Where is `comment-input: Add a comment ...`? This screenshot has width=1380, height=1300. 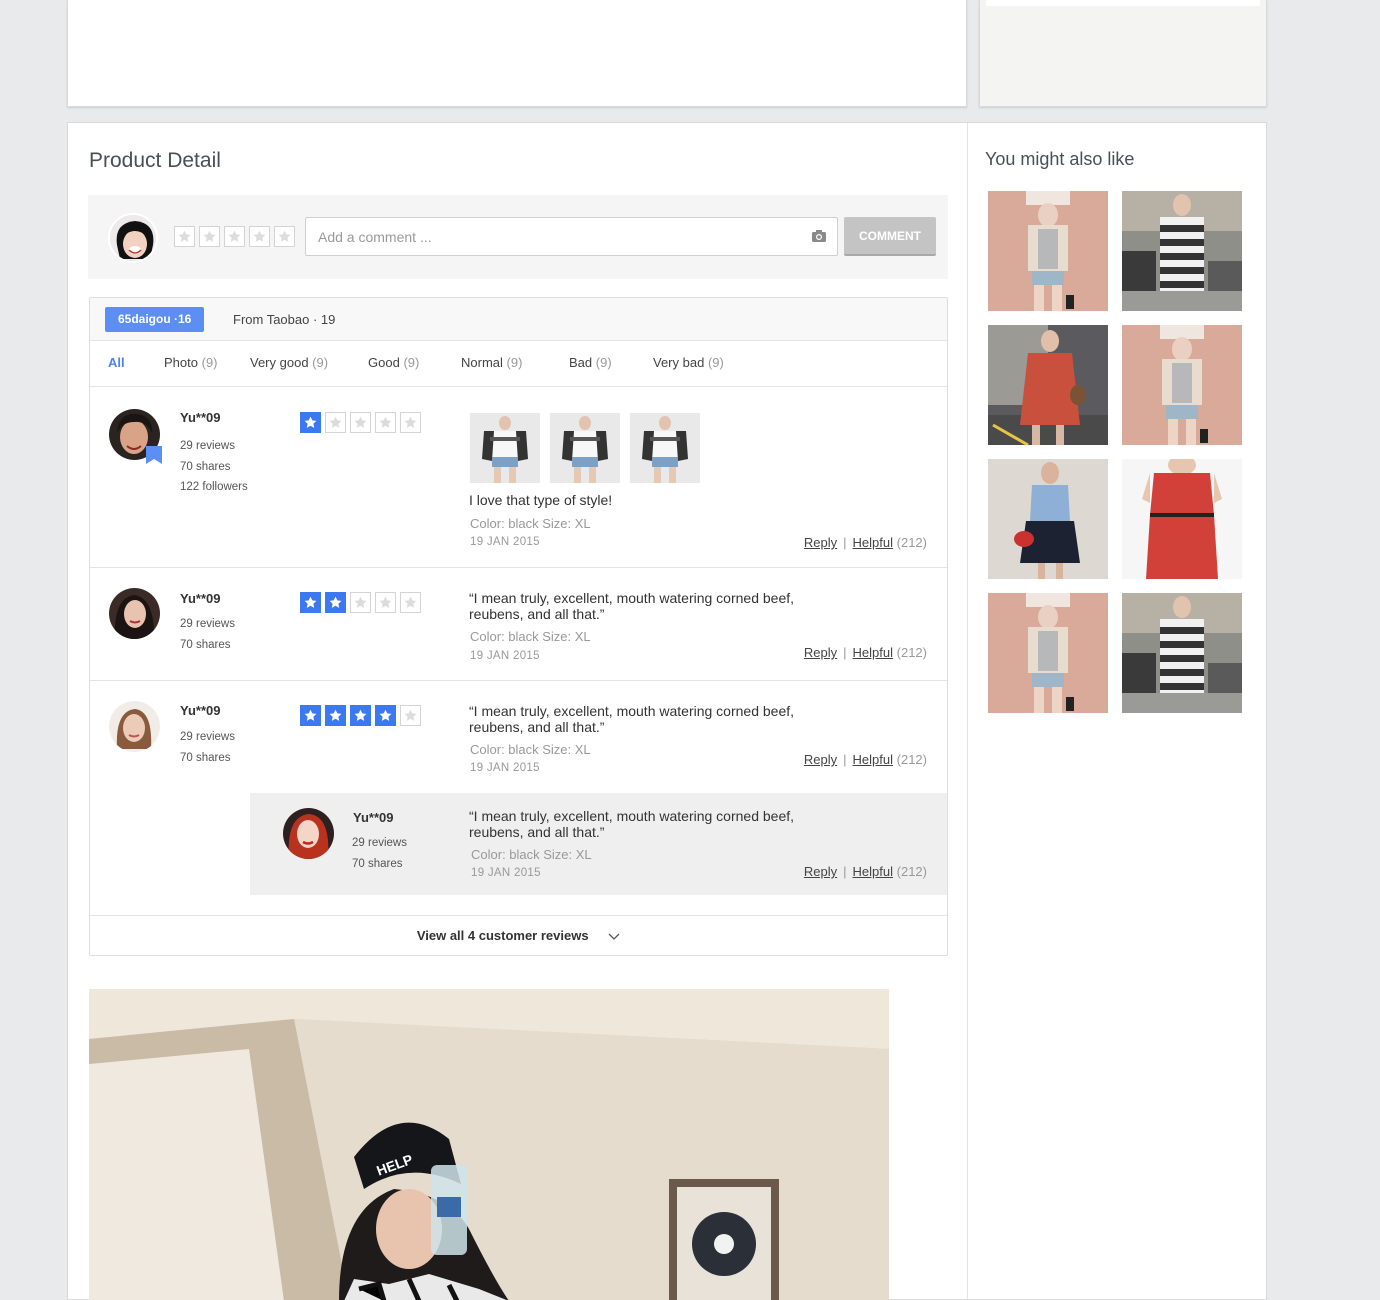 comment-input: Add a comment ... is located at coordinates (571, 236).